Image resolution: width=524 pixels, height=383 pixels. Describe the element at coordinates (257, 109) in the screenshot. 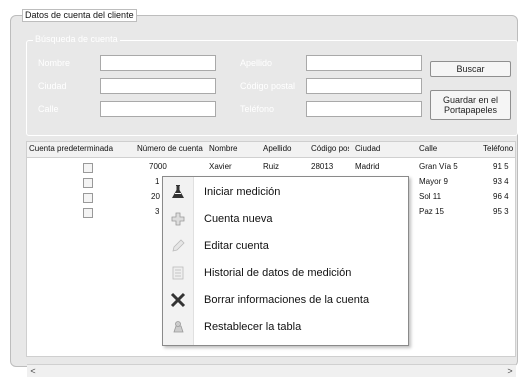

I see `label-telefono: Teléfono` at that location.